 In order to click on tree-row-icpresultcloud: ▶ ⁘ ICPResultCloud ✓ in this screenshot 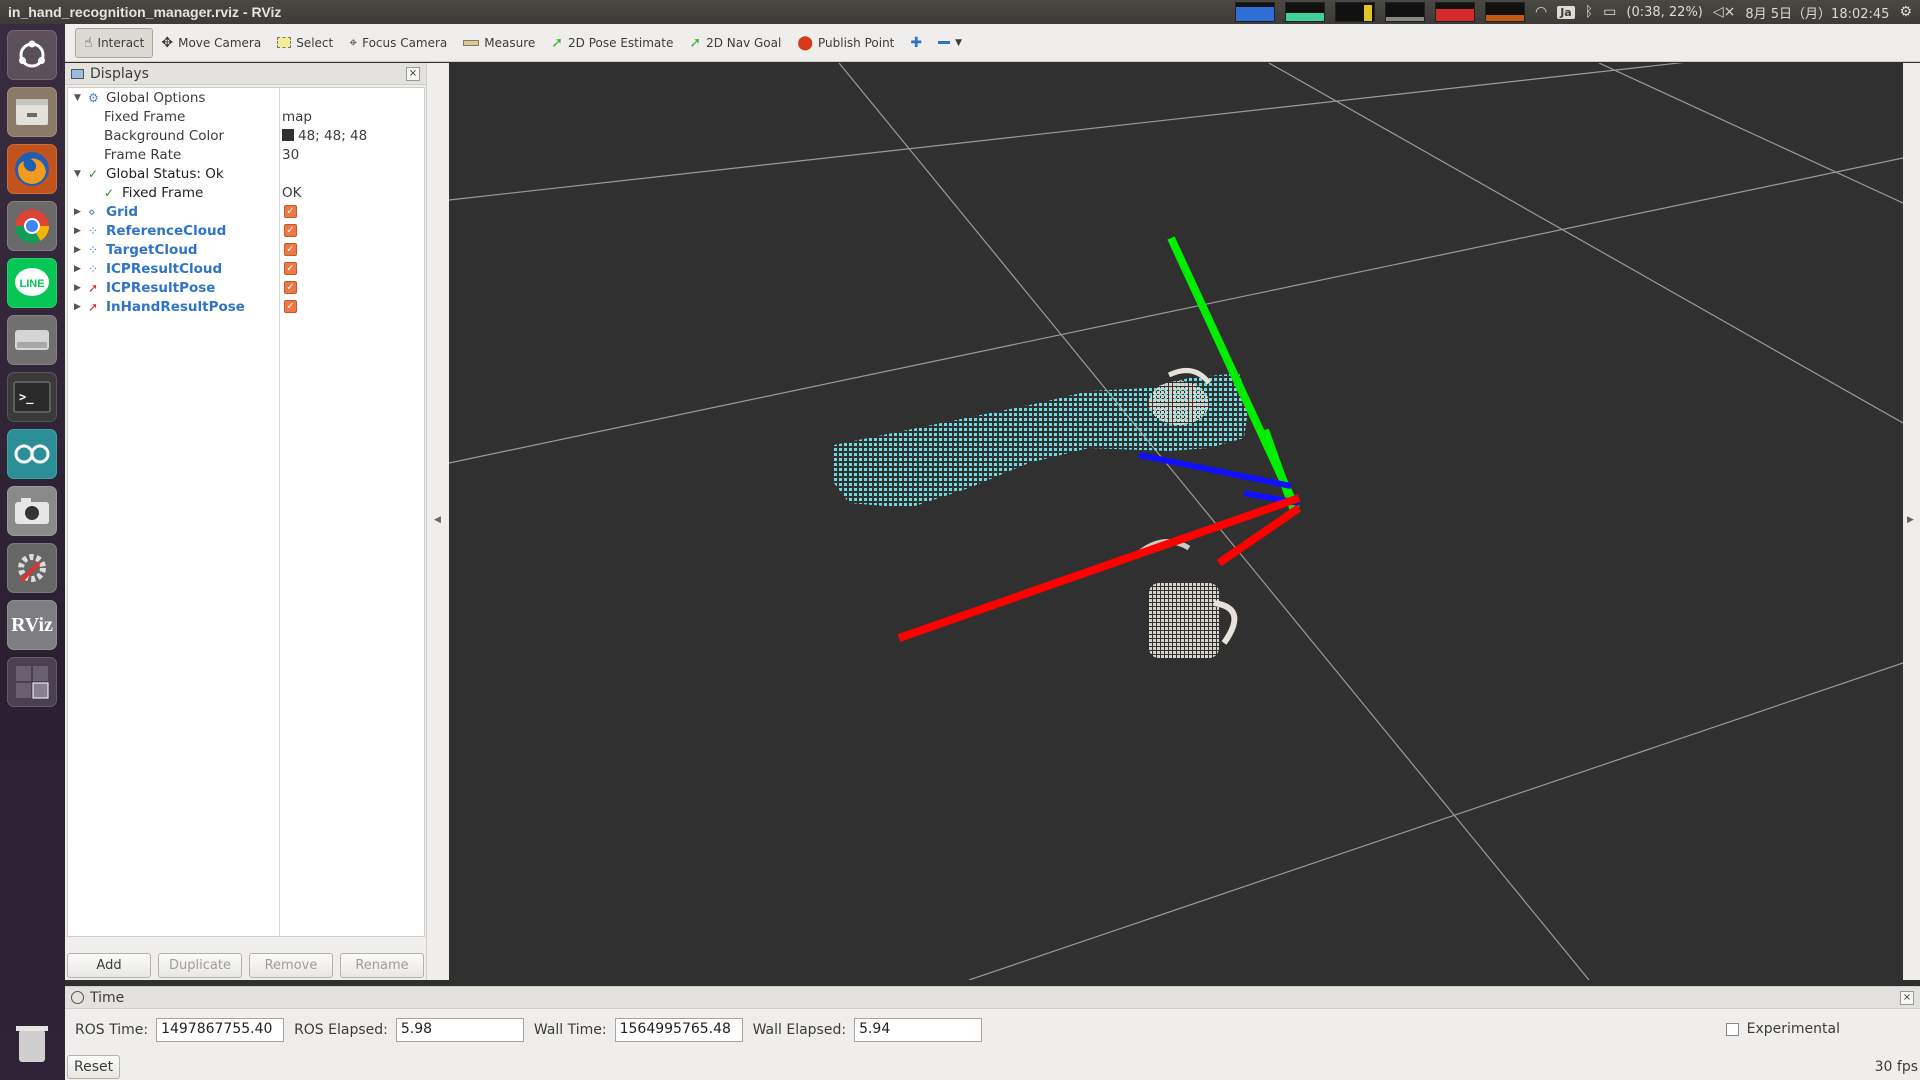, I will do `click(246, 268)`.